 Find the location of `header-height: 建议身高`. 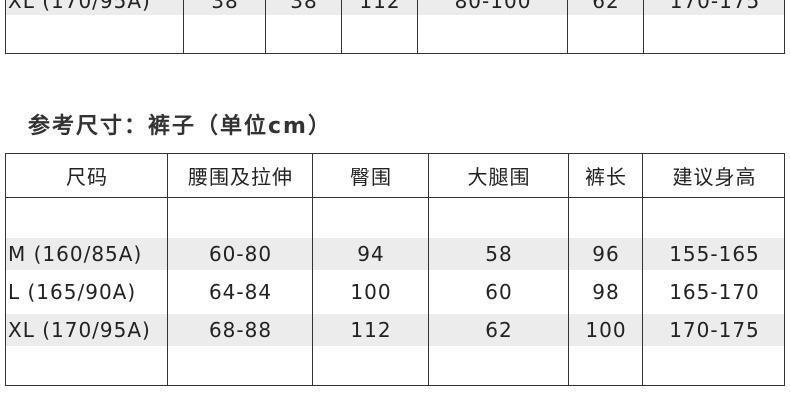

header-height: 建议身高 is located at coordinates (714, 177).